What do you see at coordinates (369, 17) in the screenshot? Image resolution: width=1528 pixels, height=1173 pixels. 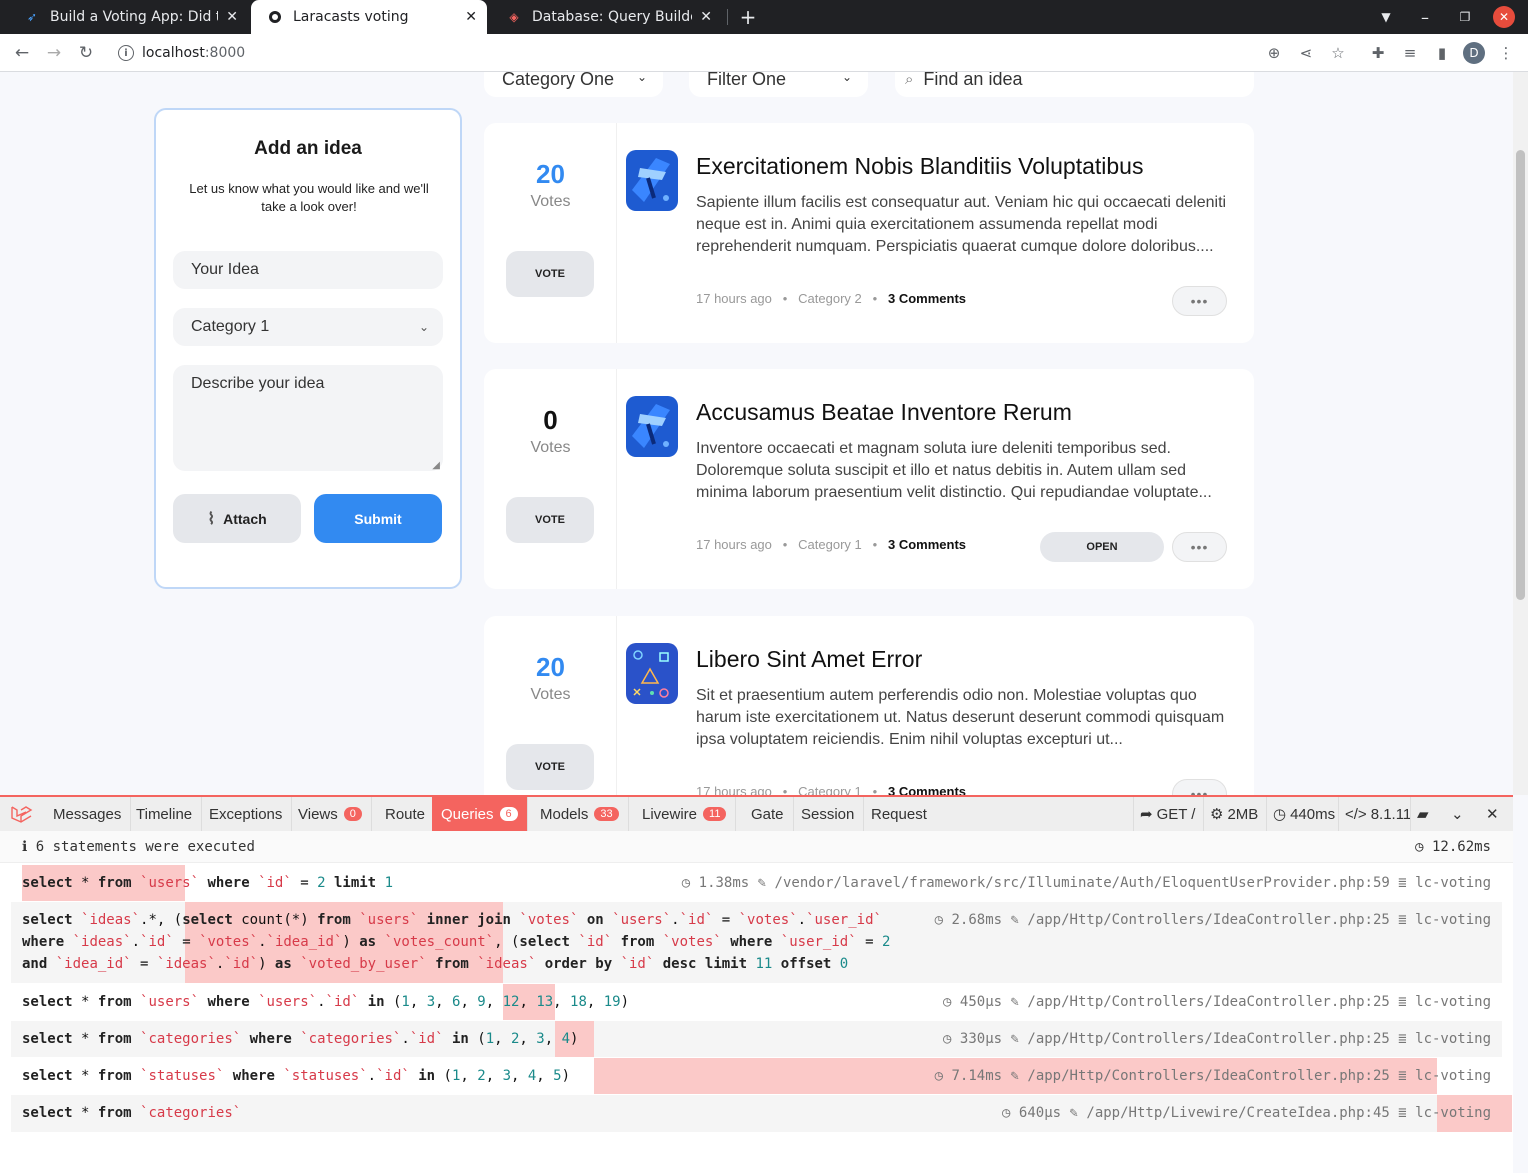 I see `browser-tab-laracasts-voting: Laracasts voting ✕` at bounding box center [369, 17].